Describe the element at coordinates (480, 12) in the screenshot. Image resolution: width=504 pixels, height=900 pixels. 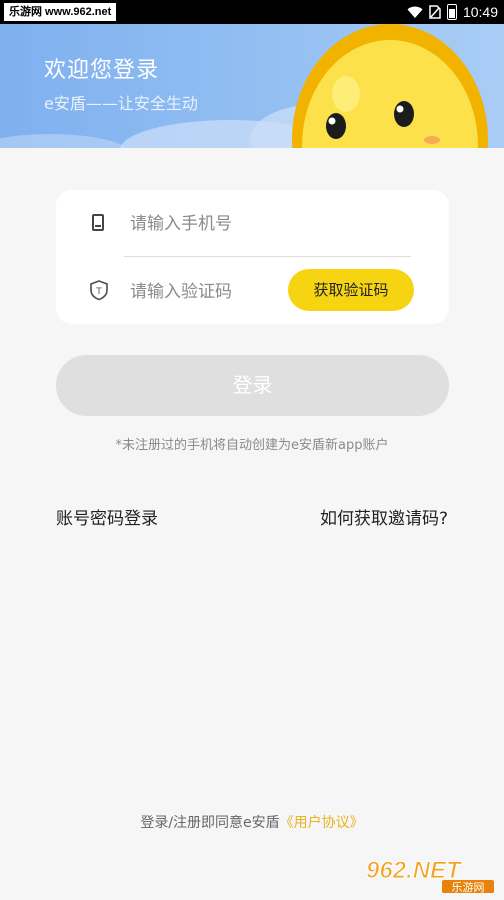
I see `status-time: 10:49` at that location.